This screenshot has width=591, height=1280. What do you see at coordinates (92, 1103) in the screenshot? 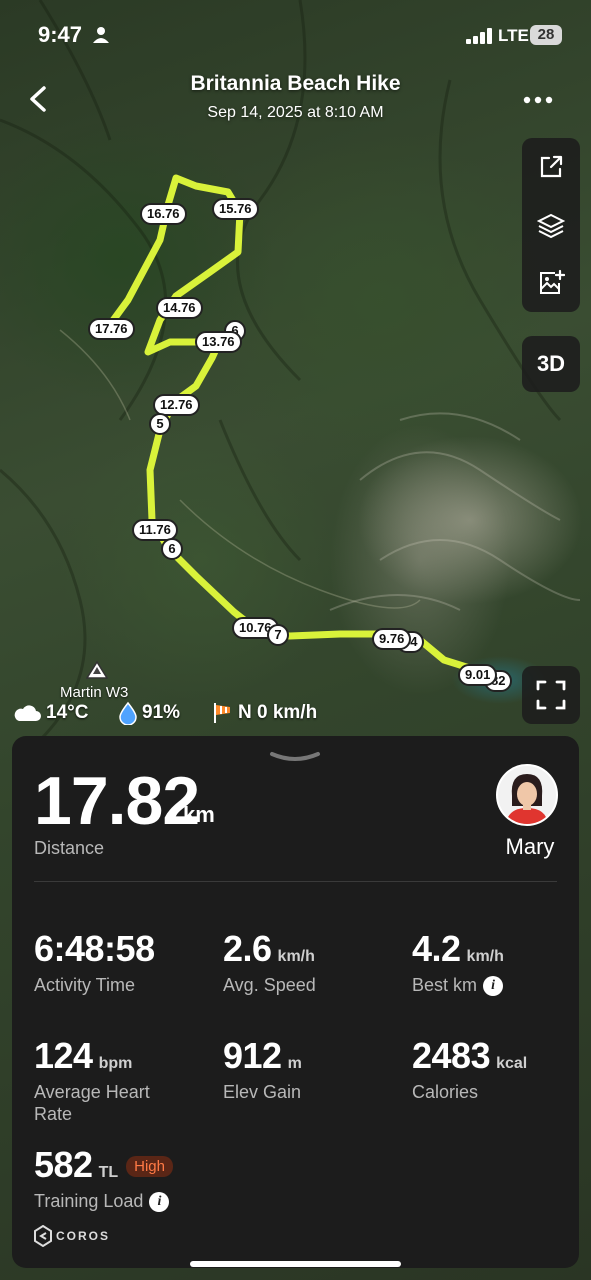
I see `stat-label: Average Heart Rate` at bounding box center [92, 1103].